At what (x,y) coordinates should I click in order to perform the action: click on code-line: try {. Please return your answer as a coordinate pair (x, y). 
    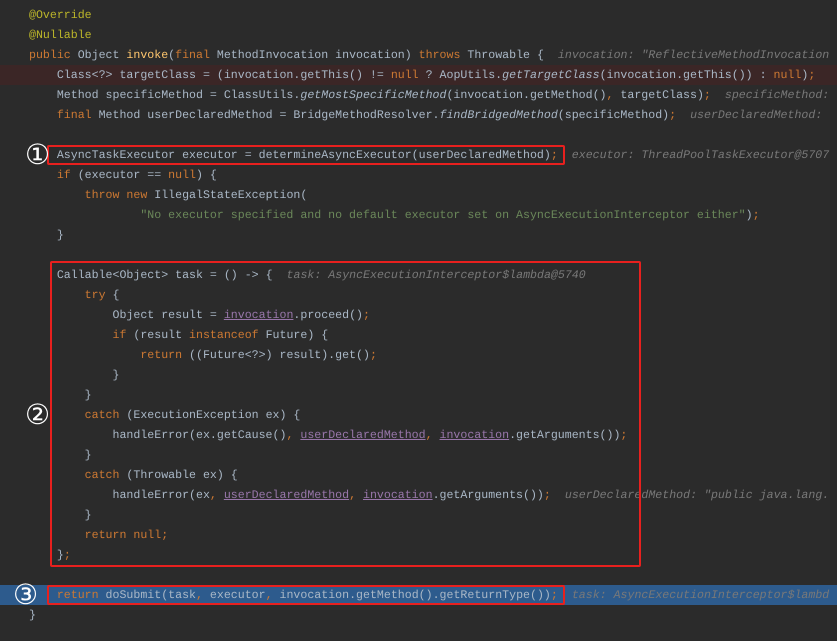
    Looking at the image, I should click on (102, 295).